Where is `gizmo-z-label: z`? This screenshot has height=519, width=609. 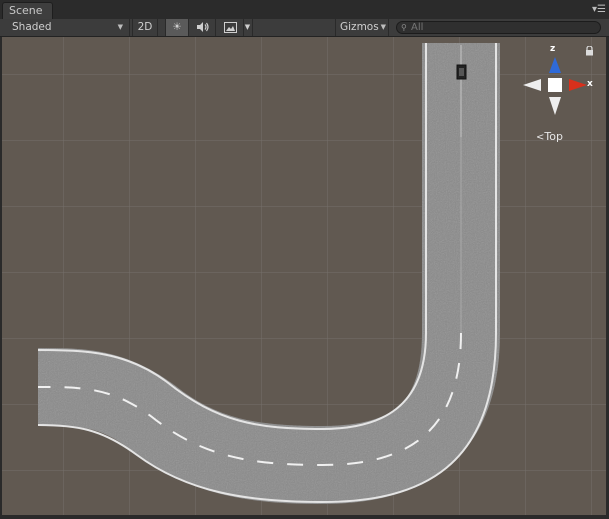
gizmo-z-label: z is located at coordinates (553, 49).